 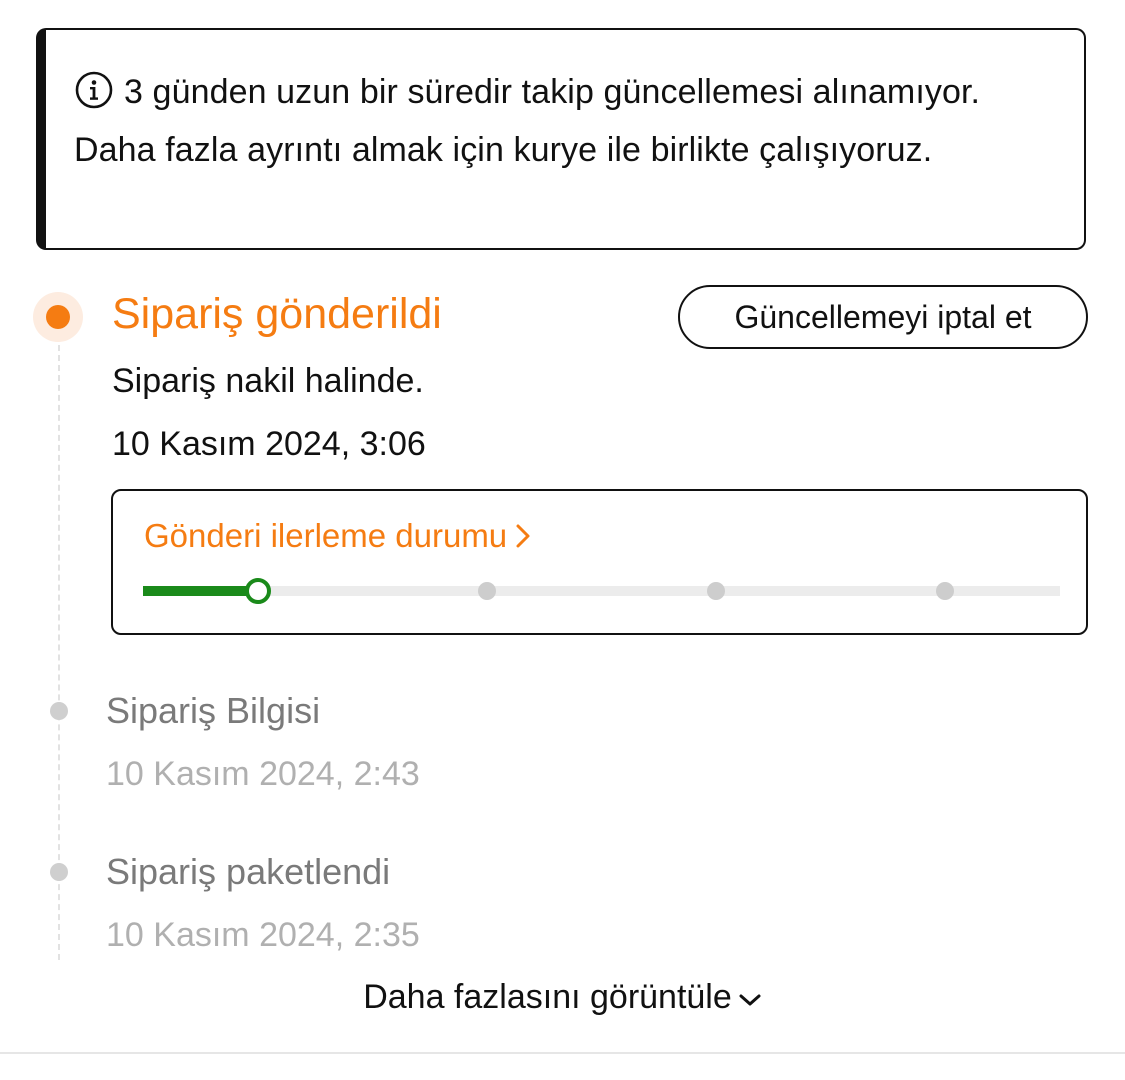 I want to click on timeline-dot-active, so click(x=58, y=317).